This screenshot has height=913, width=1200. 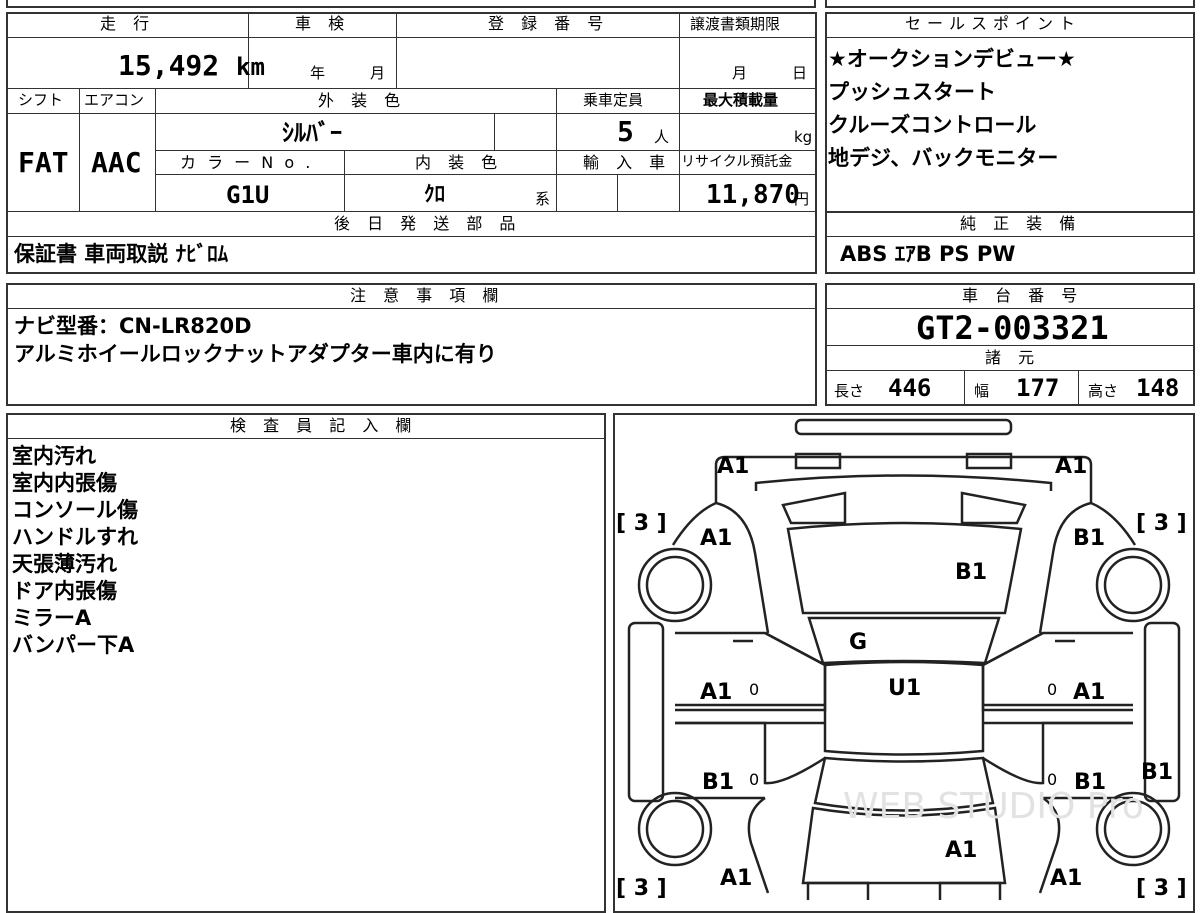 I want to click on chassis-no-header: 車 台 番 号, so click(x=1023, y=295).